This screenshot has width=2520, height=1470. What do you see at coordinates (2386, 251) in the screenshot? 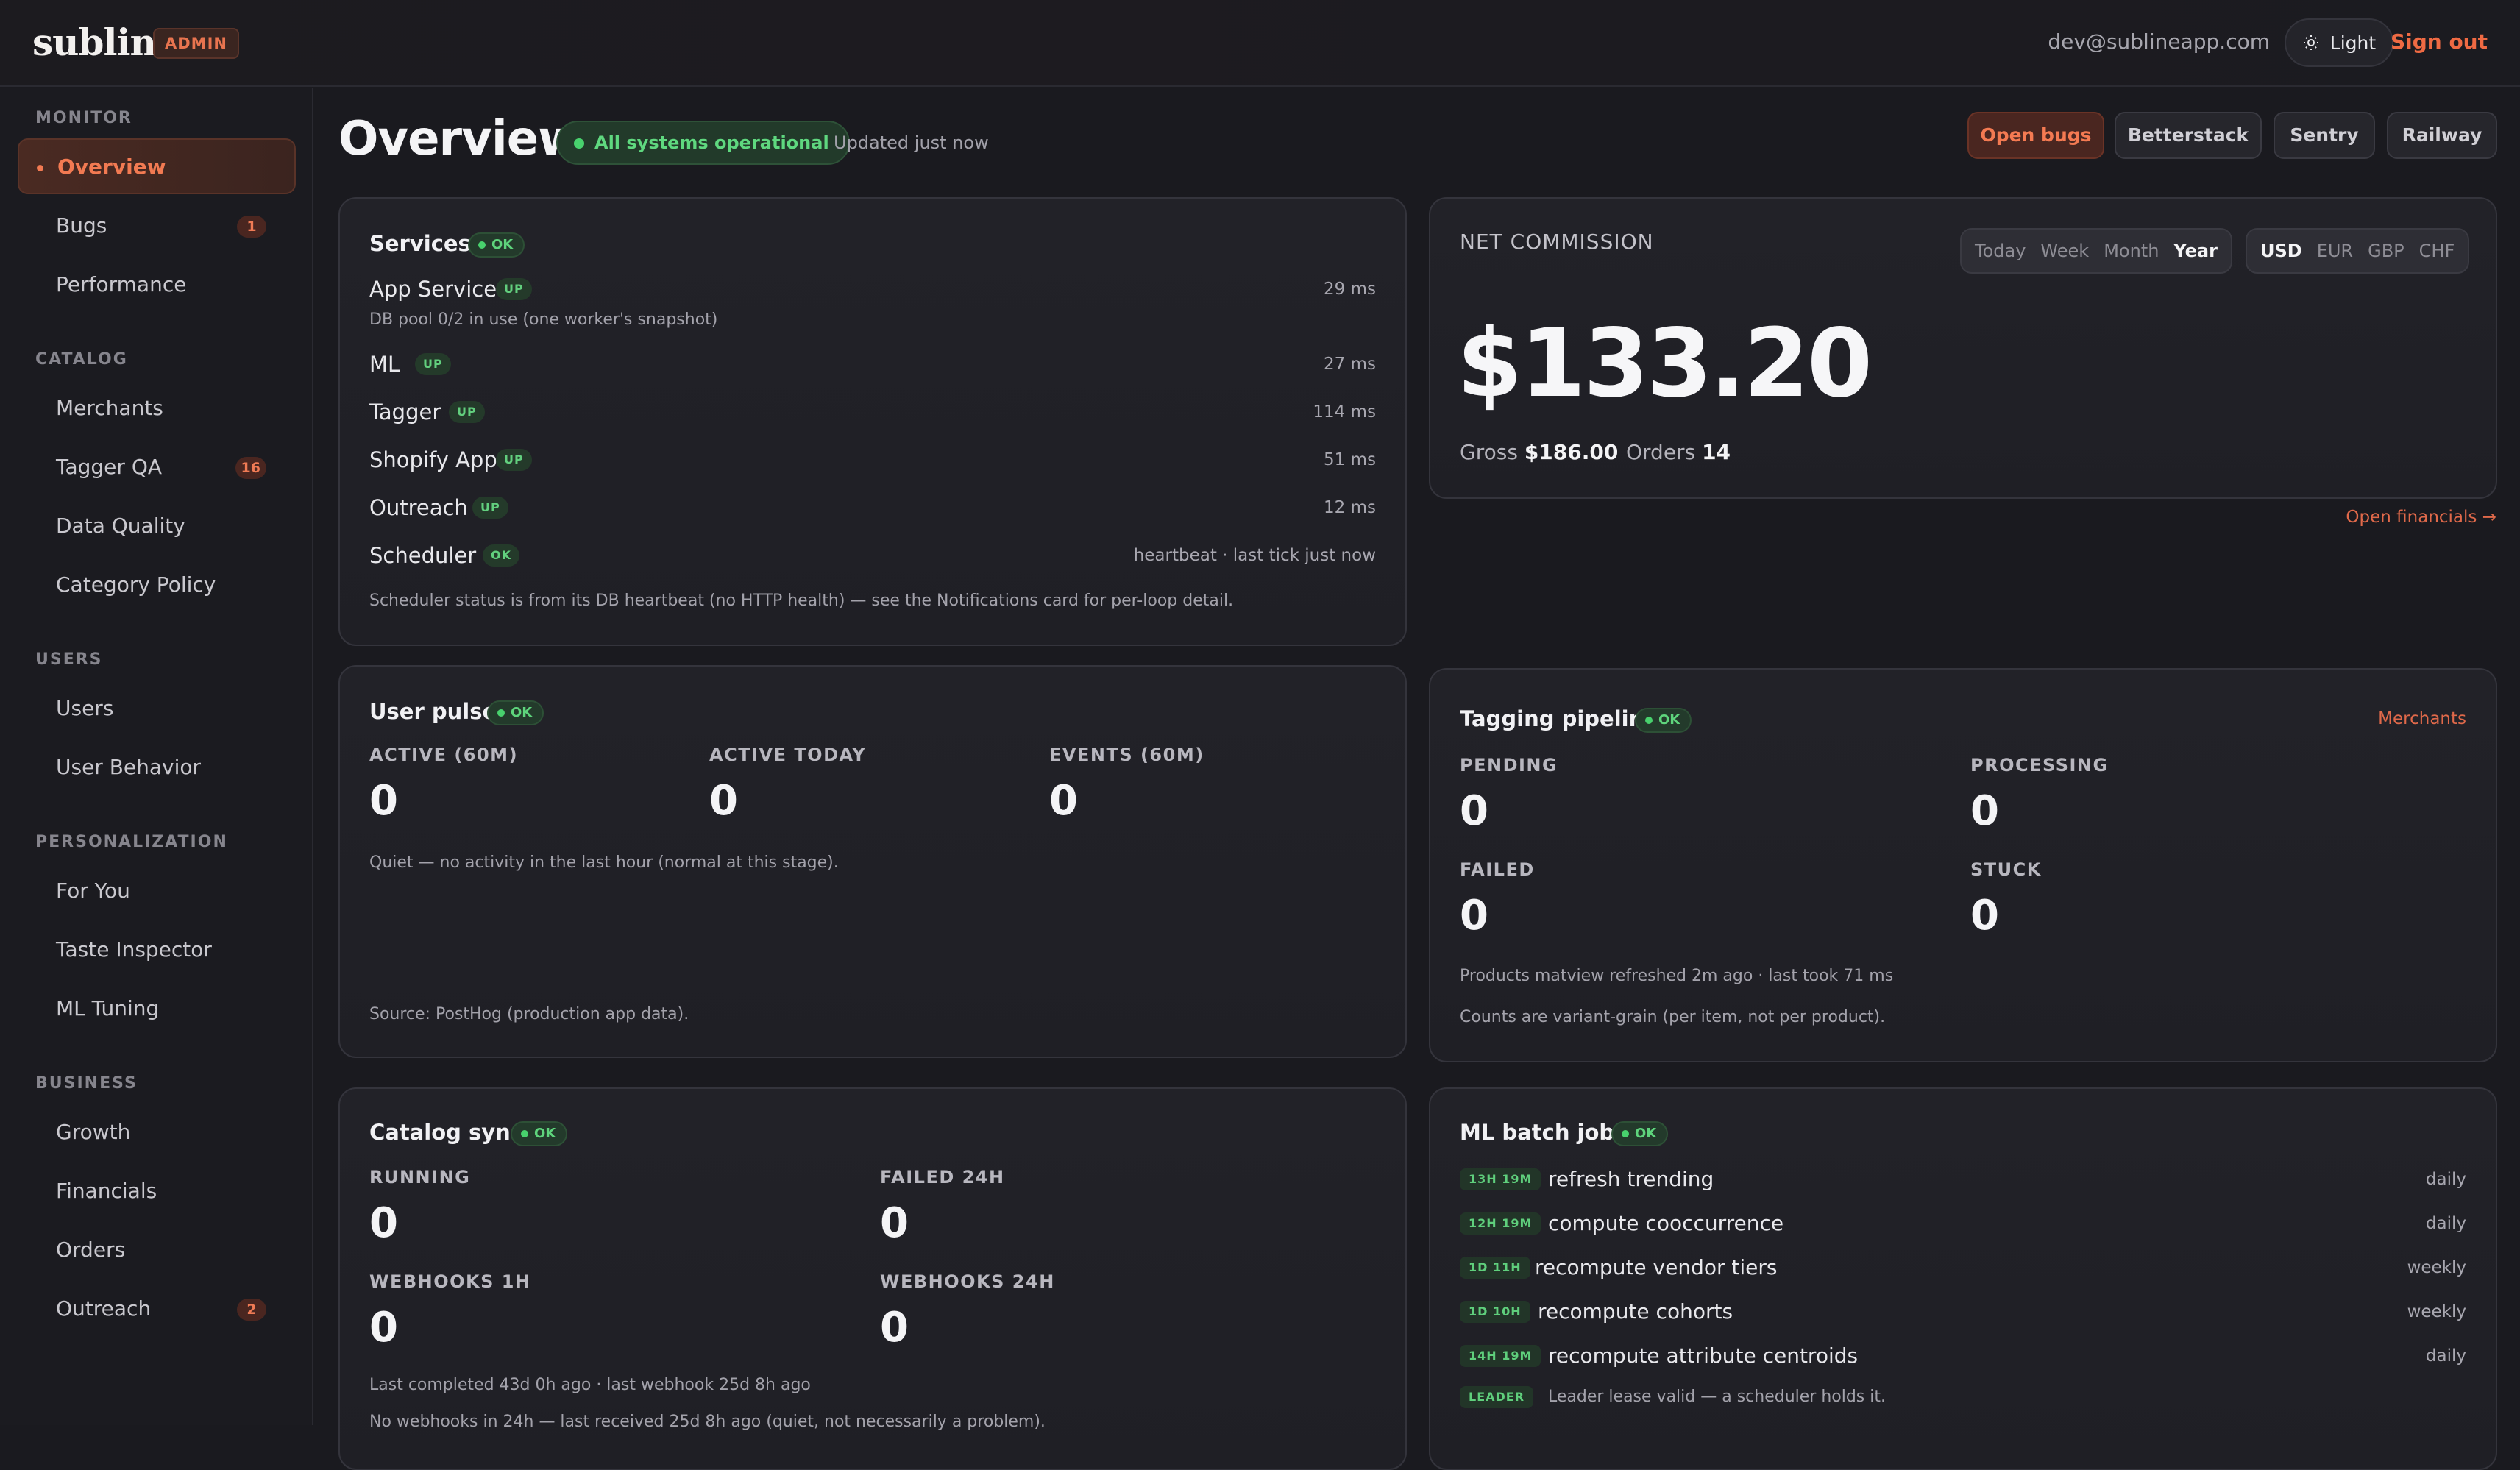
I see `currency-gbp: GBP` at bounding box center [2386, 251].